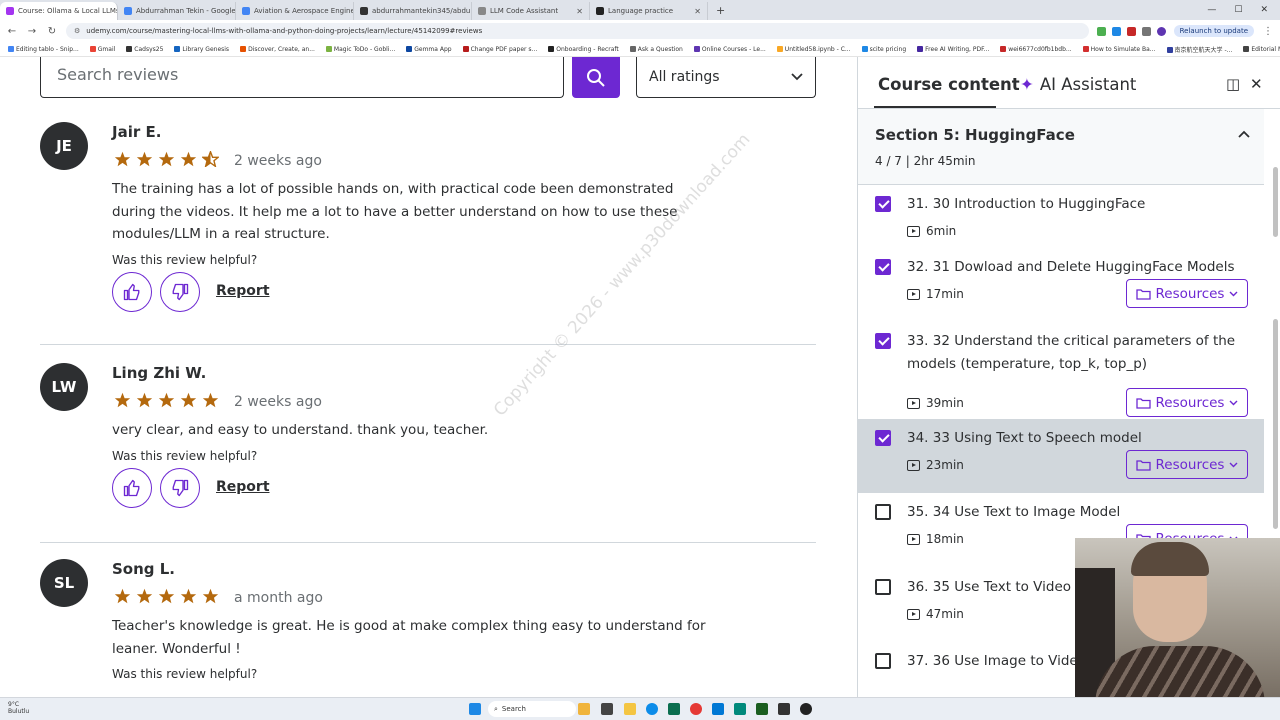  What do you see at coordinates (144, 49) in the screenshot?
I see `bookmark-item: Cadsys25` at bounding box center [144, 49].